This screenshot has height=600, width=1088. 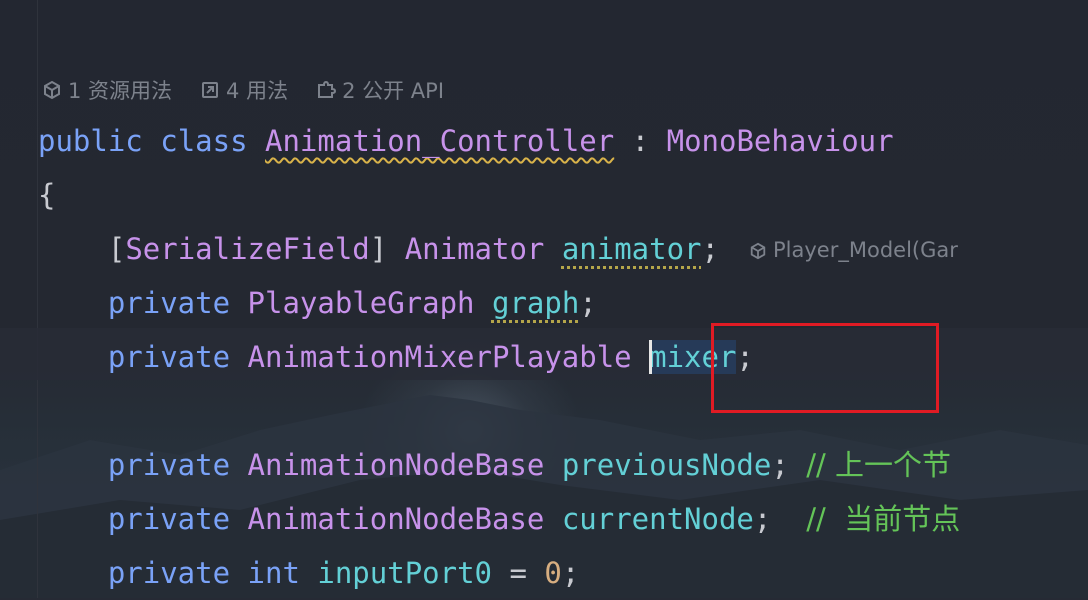 I want to click on public-api-hint: 2 公开 API, so click(x=380, y=90).